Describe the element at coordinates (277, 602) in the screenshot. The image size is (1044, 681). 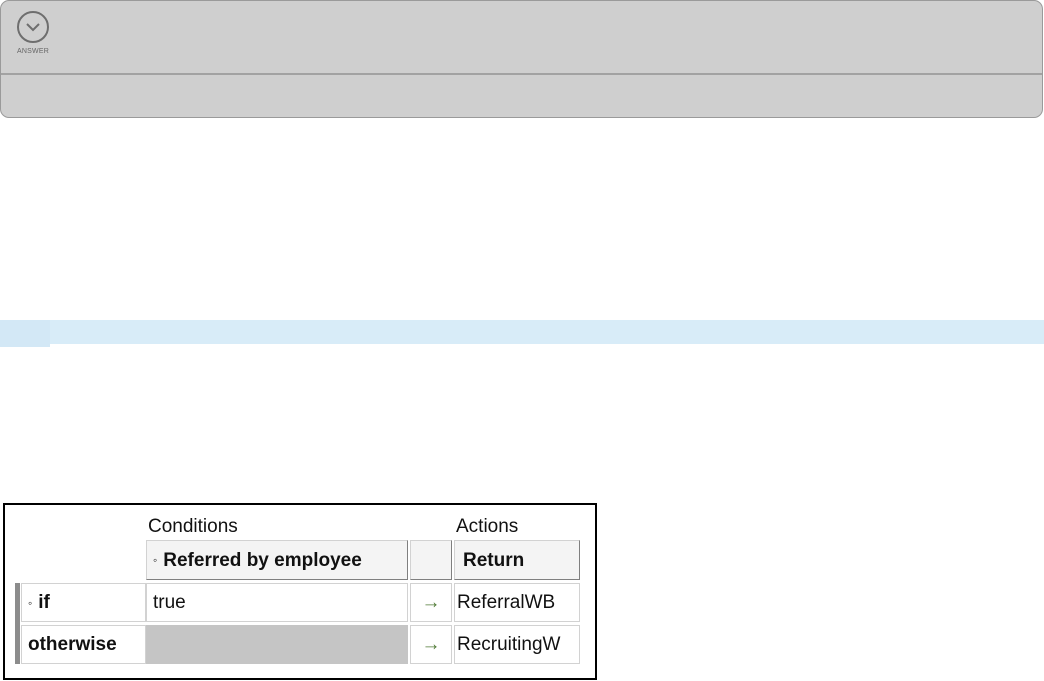
I see `condition-value-cell: true` at that location.